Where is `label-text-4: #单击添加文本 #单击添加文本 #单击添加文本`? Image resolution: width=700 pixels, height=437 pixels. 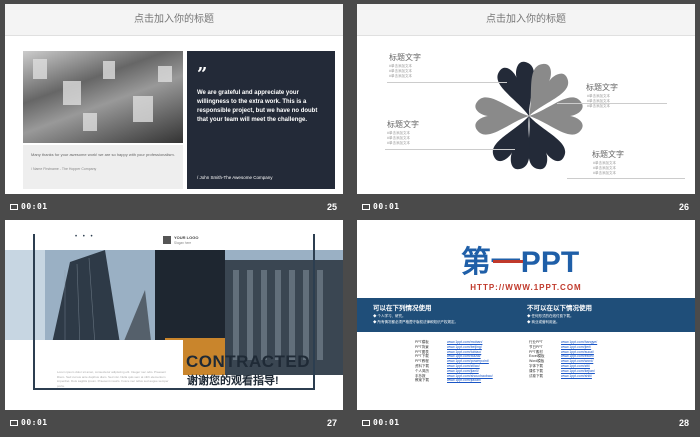
label-text-4: #单击添加文本 #单击添加文本 #单击添加文本 is located at coordinates (604, 168).